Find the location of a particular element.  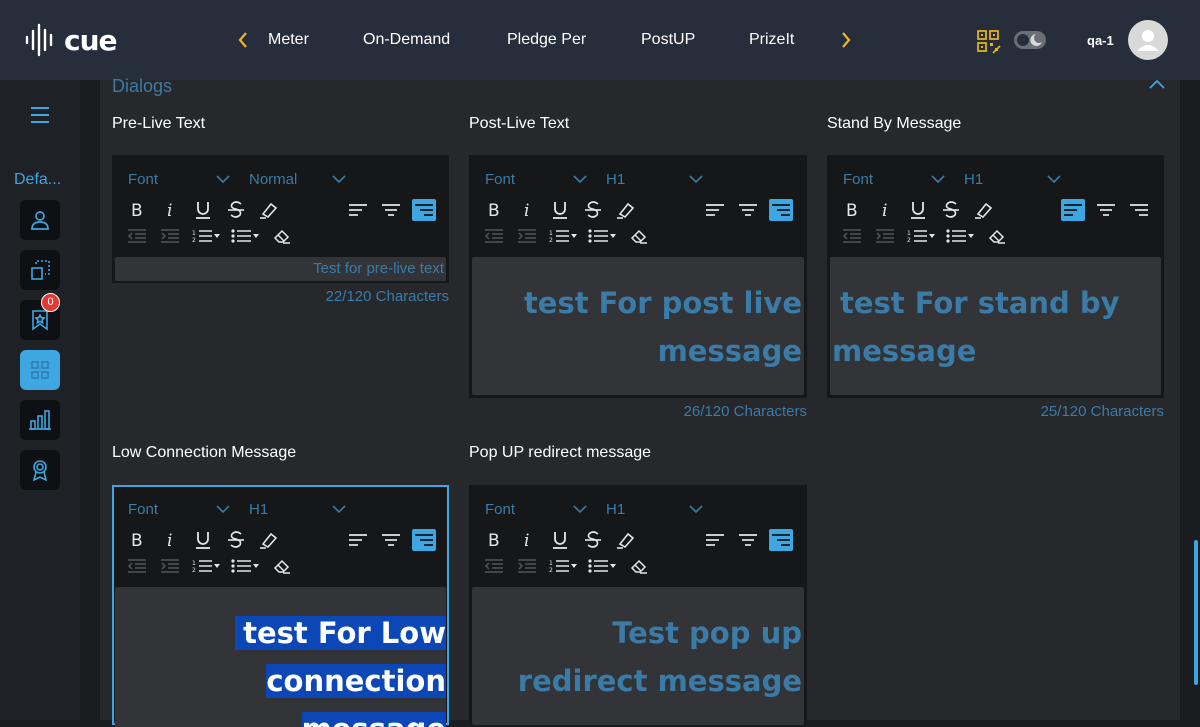

hamburger-menu-icon is located at coordinates (40, 115).